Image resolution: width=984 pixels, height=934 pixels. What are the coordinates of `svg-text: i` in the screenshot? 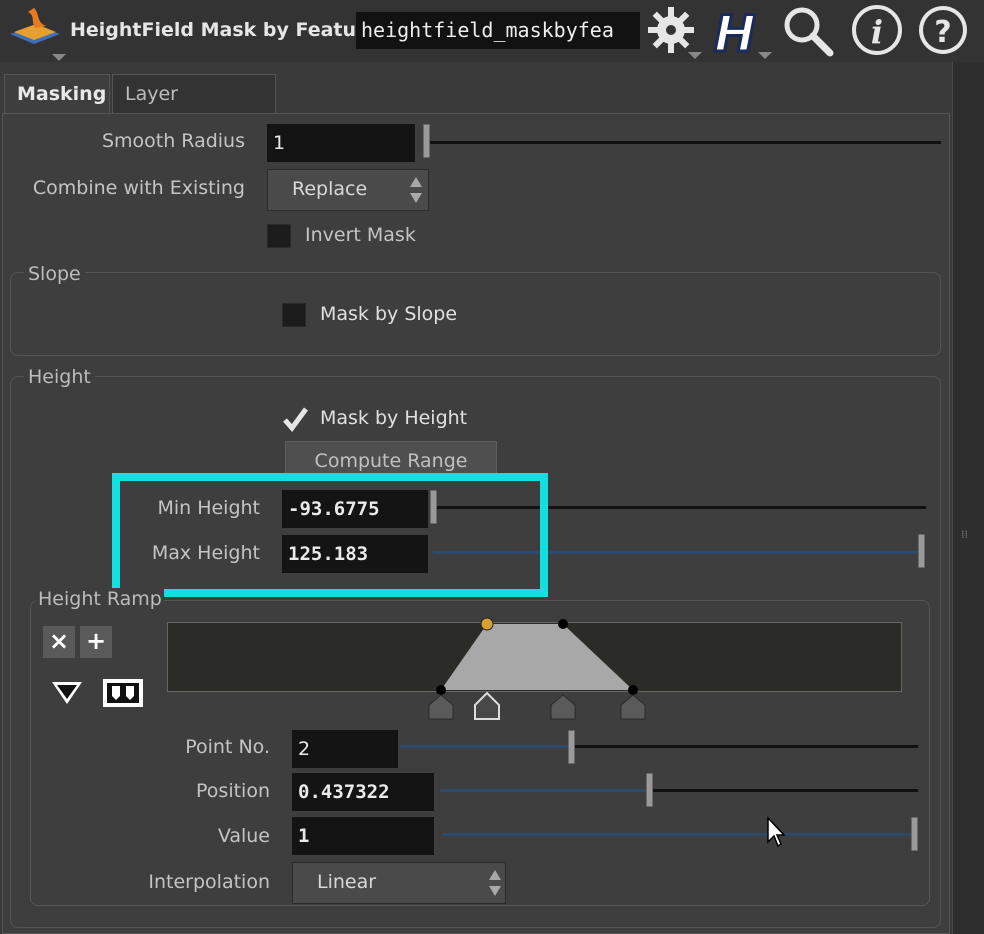 It's located at (877, 32).